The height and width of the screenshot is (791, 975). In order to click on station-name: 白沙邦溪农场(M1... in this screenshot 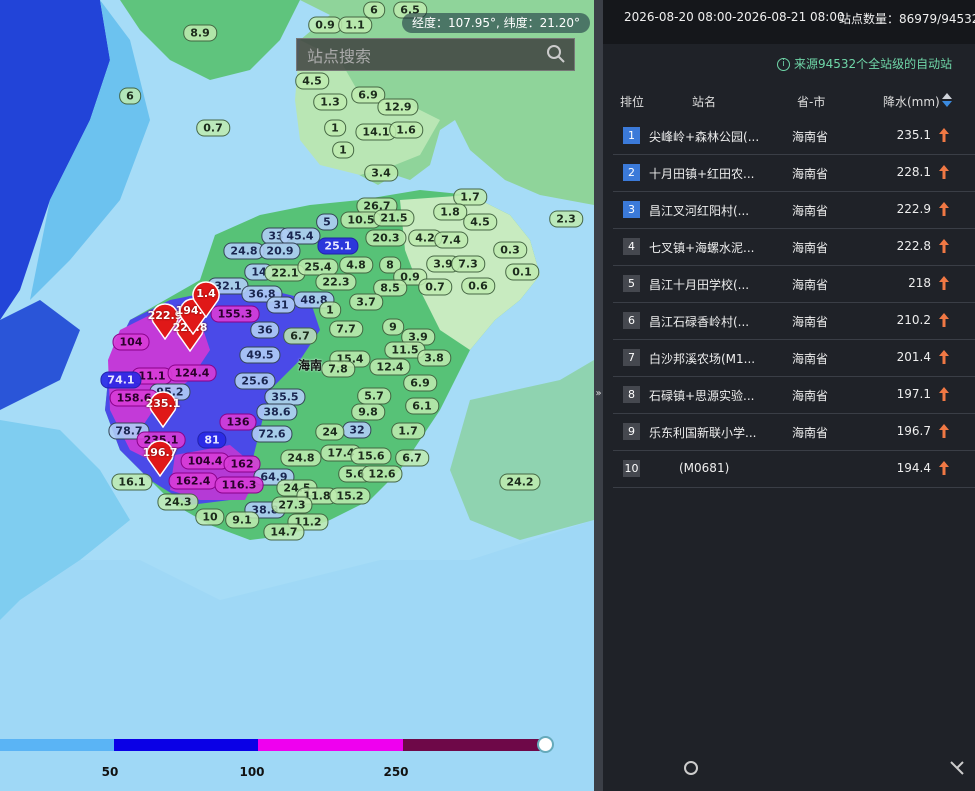, I will do `click(702, 358)`.